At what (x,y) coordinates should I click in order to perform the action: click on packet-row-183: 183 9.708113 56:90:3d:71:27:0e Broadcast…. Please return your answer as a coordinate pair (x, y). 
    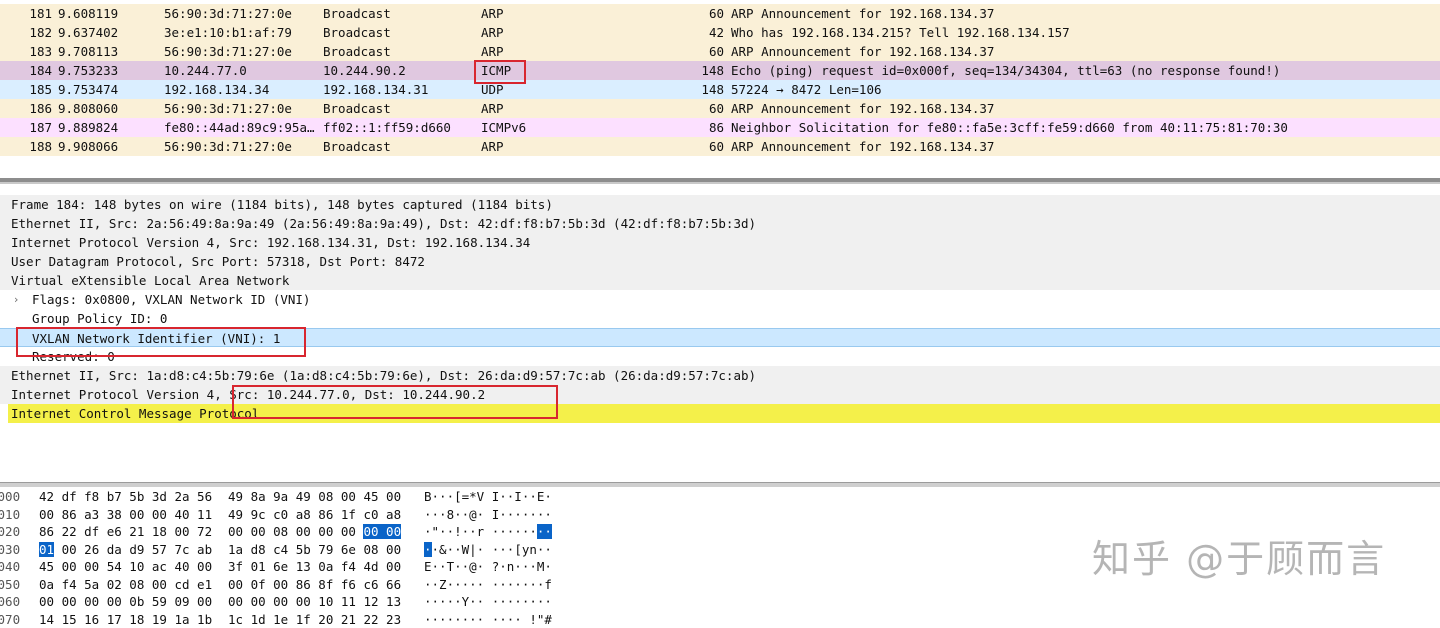
    Looking at the image, I should click on (720, 51).